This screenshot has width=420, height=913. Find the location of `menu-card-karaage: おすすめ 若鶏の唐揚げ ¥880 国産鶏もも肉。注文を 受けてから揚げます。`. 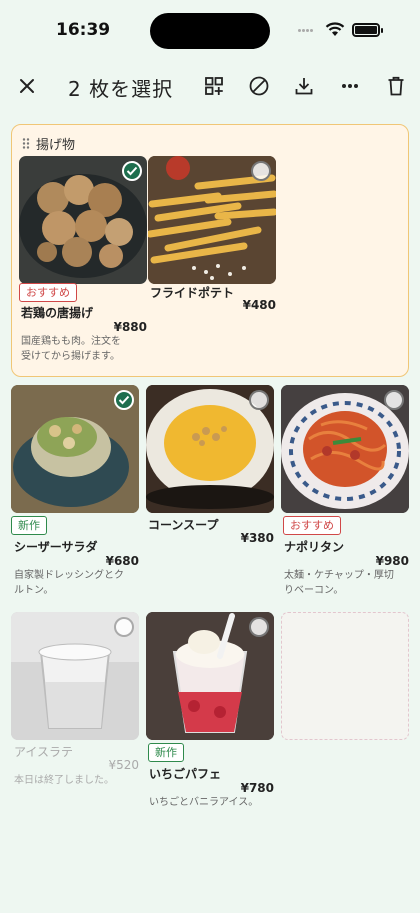

menu-card-karaage: おすすめ 若鶏の唐揚げ ¥880 国産鶏もも肉。注文を 受けてから揚げます。 is located at coordinates (83, 259).